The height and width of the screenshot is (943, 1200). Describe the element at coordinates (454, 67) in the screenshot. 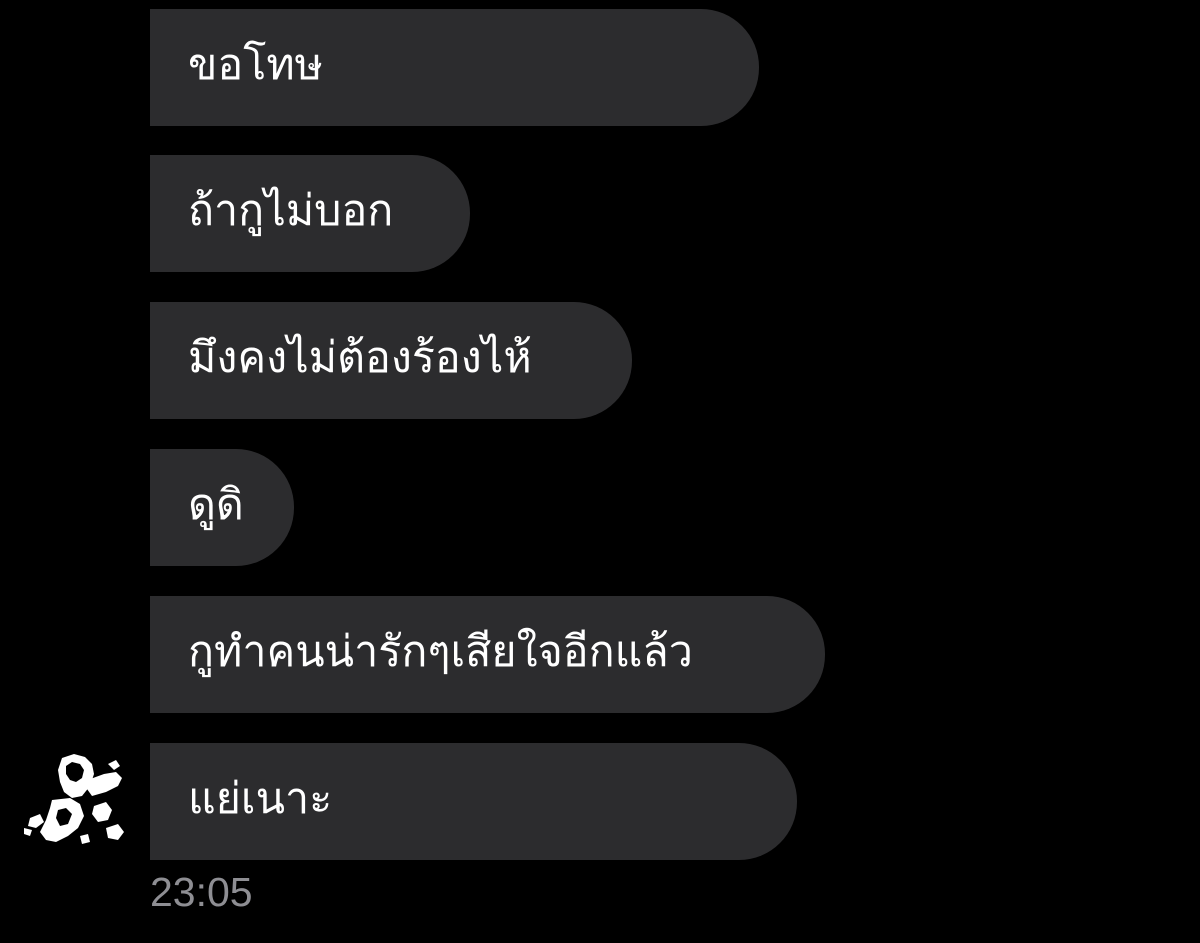

I see `message-bubble: ขอโทษ` at that location.